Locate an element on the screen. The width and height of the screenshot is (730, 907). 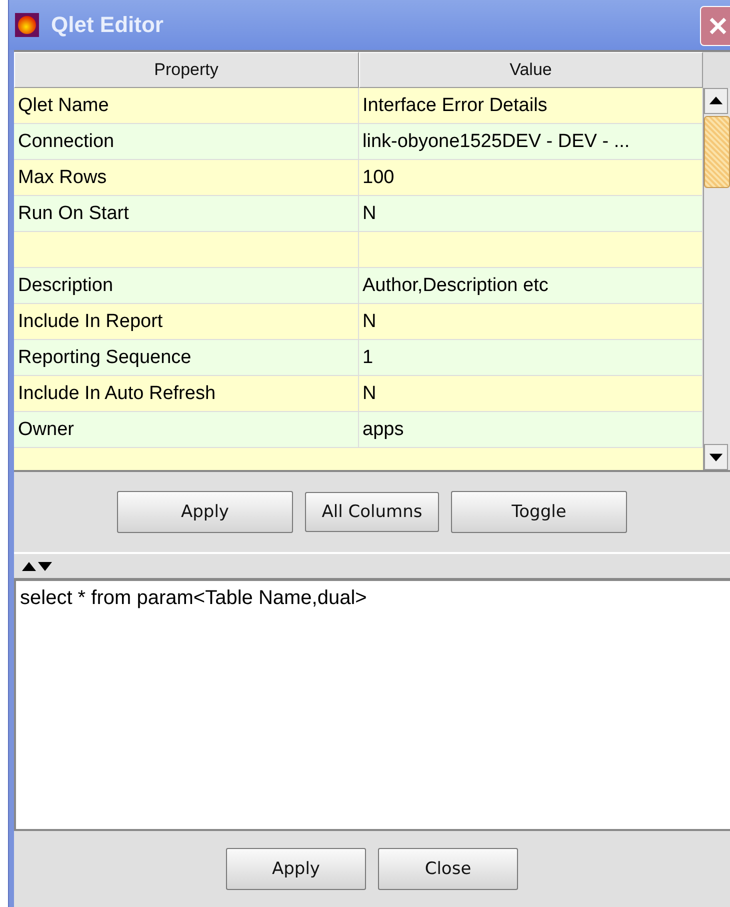
table-action-button: All Columns is located at coordinates (372, 512).